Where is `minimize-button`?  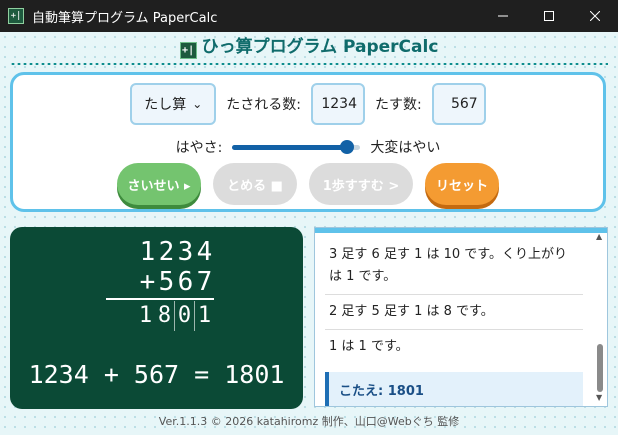
minimize-button is located at coordinates (503, 16).